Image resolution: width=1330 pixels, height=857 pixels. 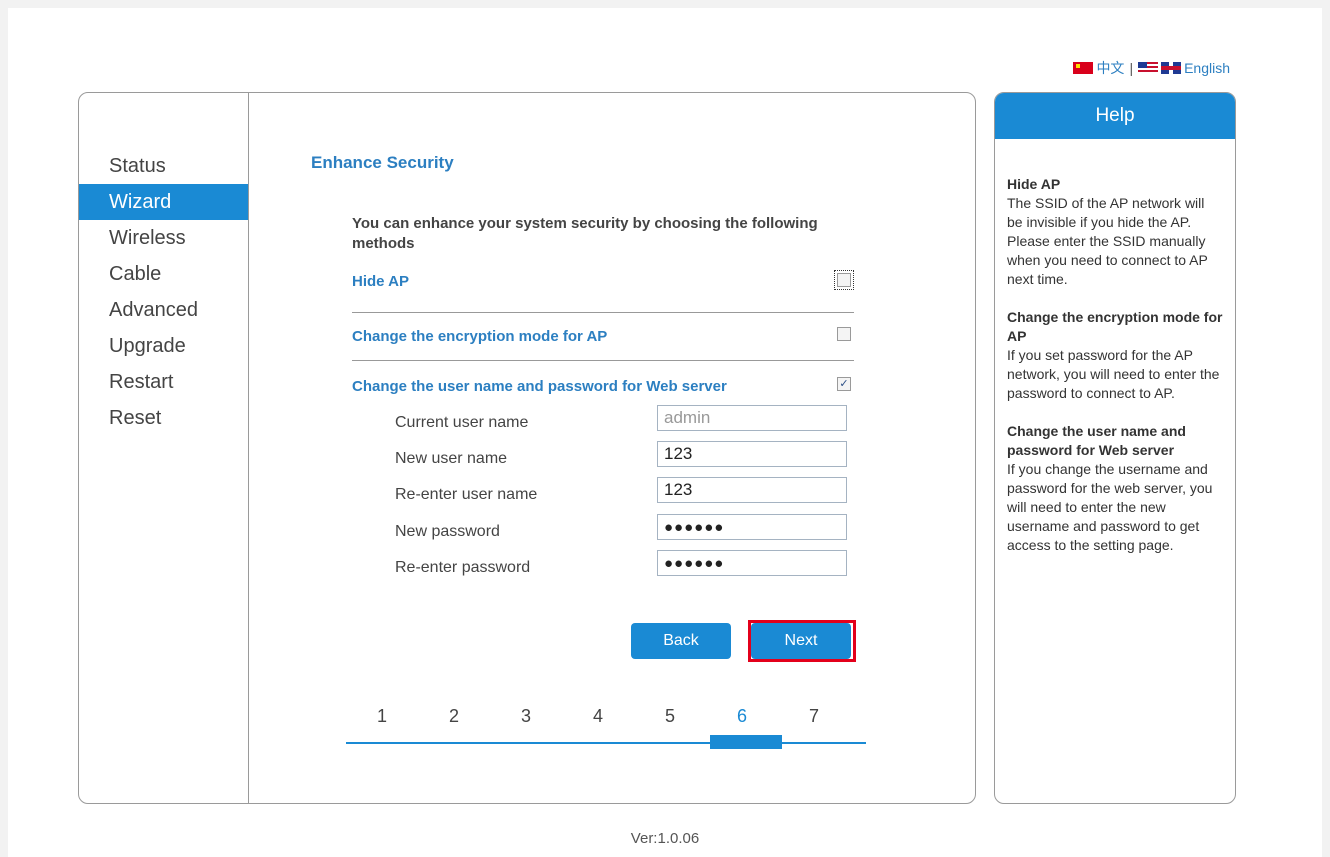 I want to click on reenter-username-field, so click(x=752, y=490).